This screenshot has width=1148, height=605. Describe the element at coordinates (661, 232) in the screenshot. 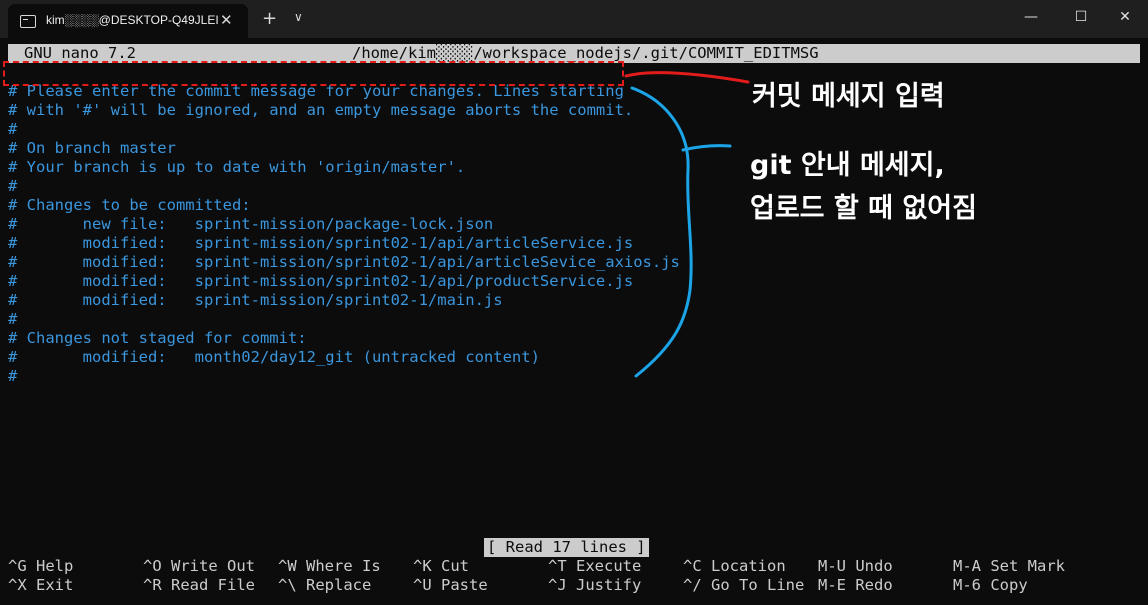

I see `blue-brace-line` at that location.